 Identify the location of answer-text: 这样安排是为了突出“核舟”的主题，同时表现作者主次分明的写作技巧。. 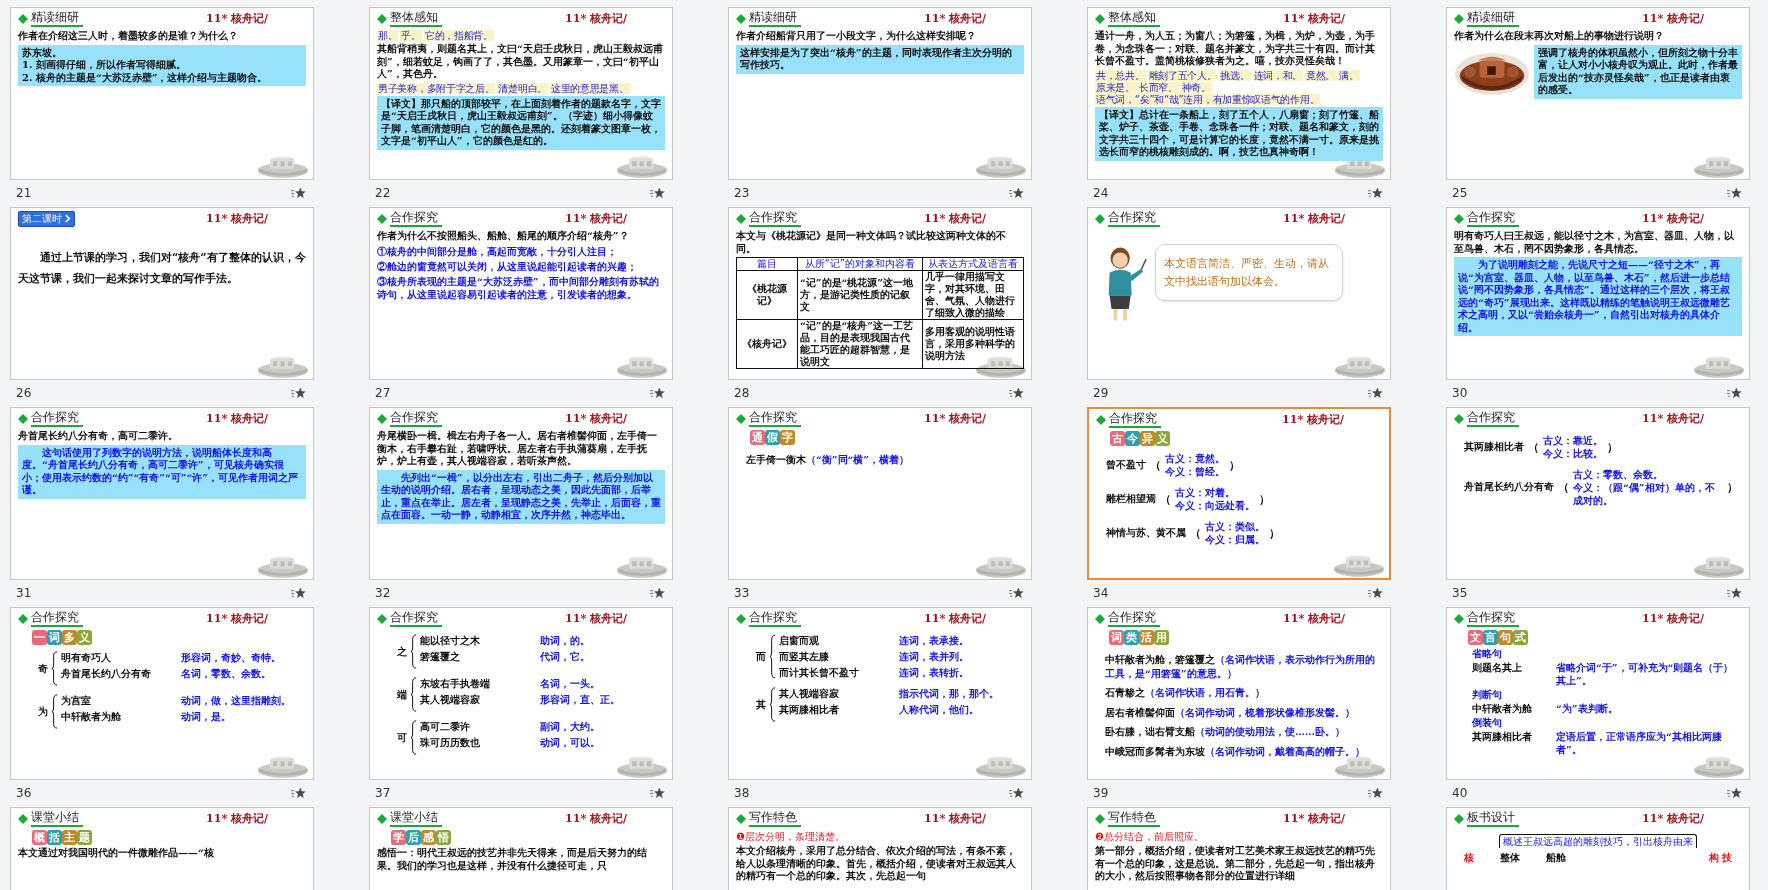
(876, 59).